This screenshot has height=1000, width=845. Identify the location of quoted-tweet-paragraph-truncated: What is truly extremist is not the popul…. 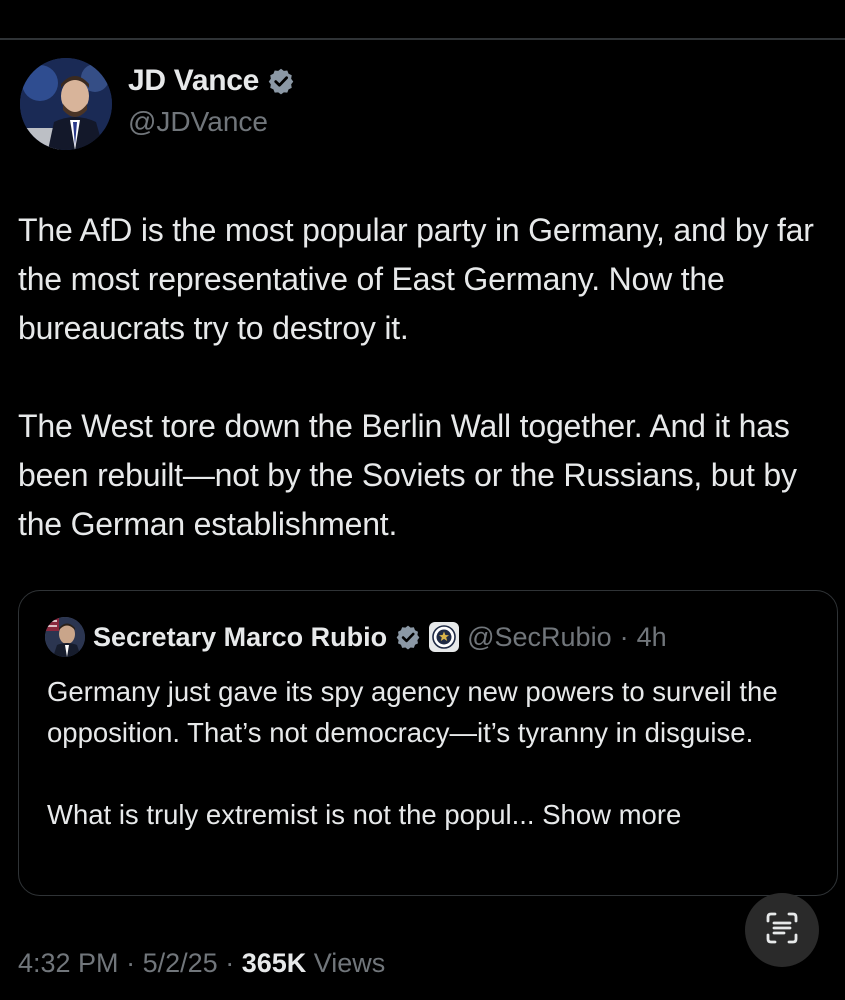
(437, 814).